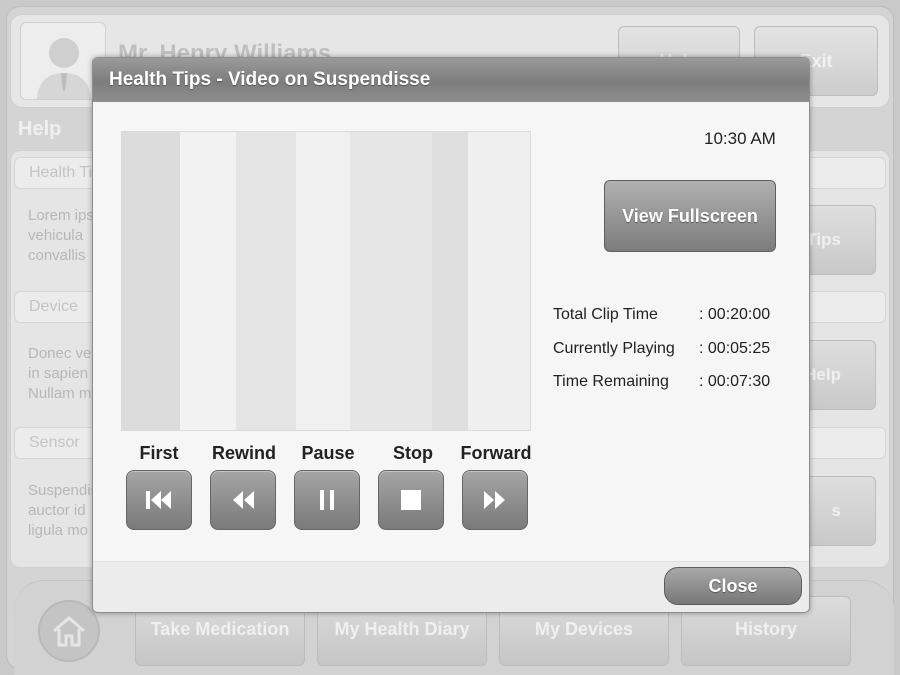 This screenshot has width=900, height=675. I want to click on total-clip-time-value: : 00:20:00, so click(735, 314).